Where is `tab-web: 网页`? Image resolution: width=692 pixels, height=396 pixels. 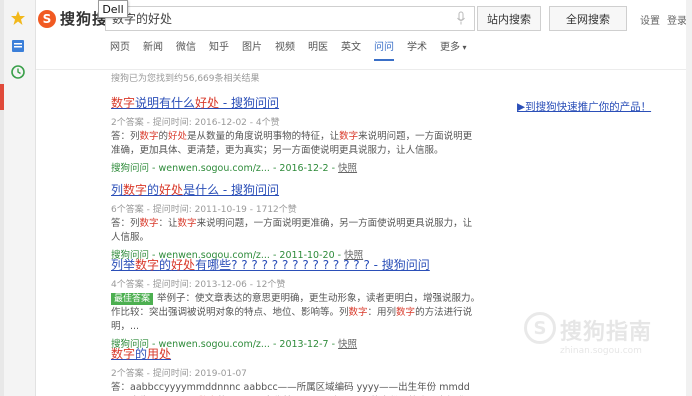 tab-web: 网页 is located at coordinates (120, 51).